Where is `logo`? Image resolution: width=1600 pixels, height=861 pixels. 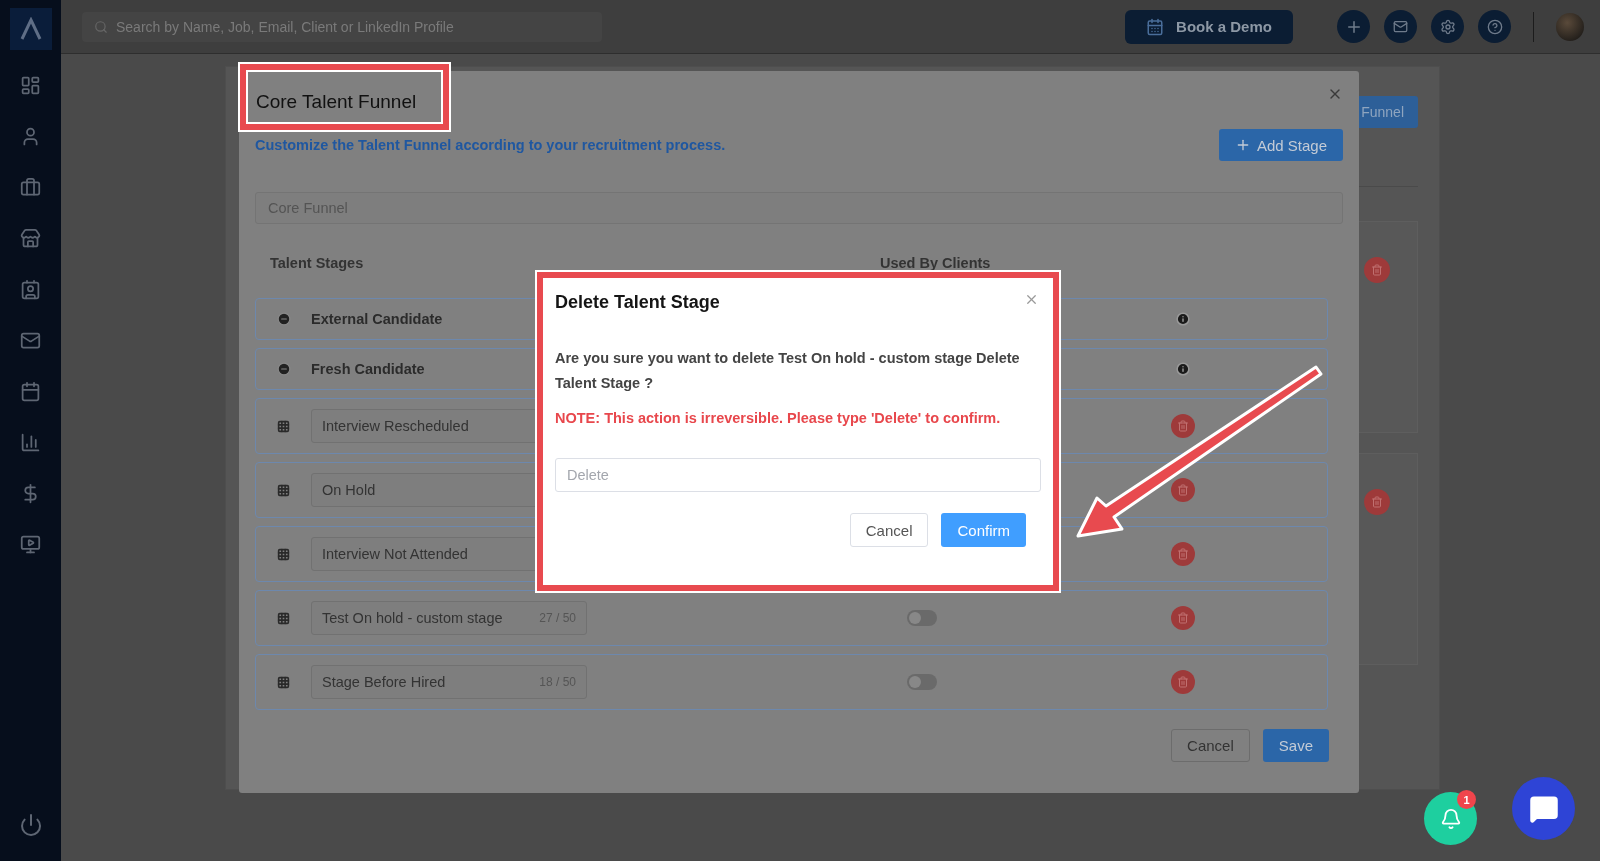
logo is located at coordinates (30, 29).